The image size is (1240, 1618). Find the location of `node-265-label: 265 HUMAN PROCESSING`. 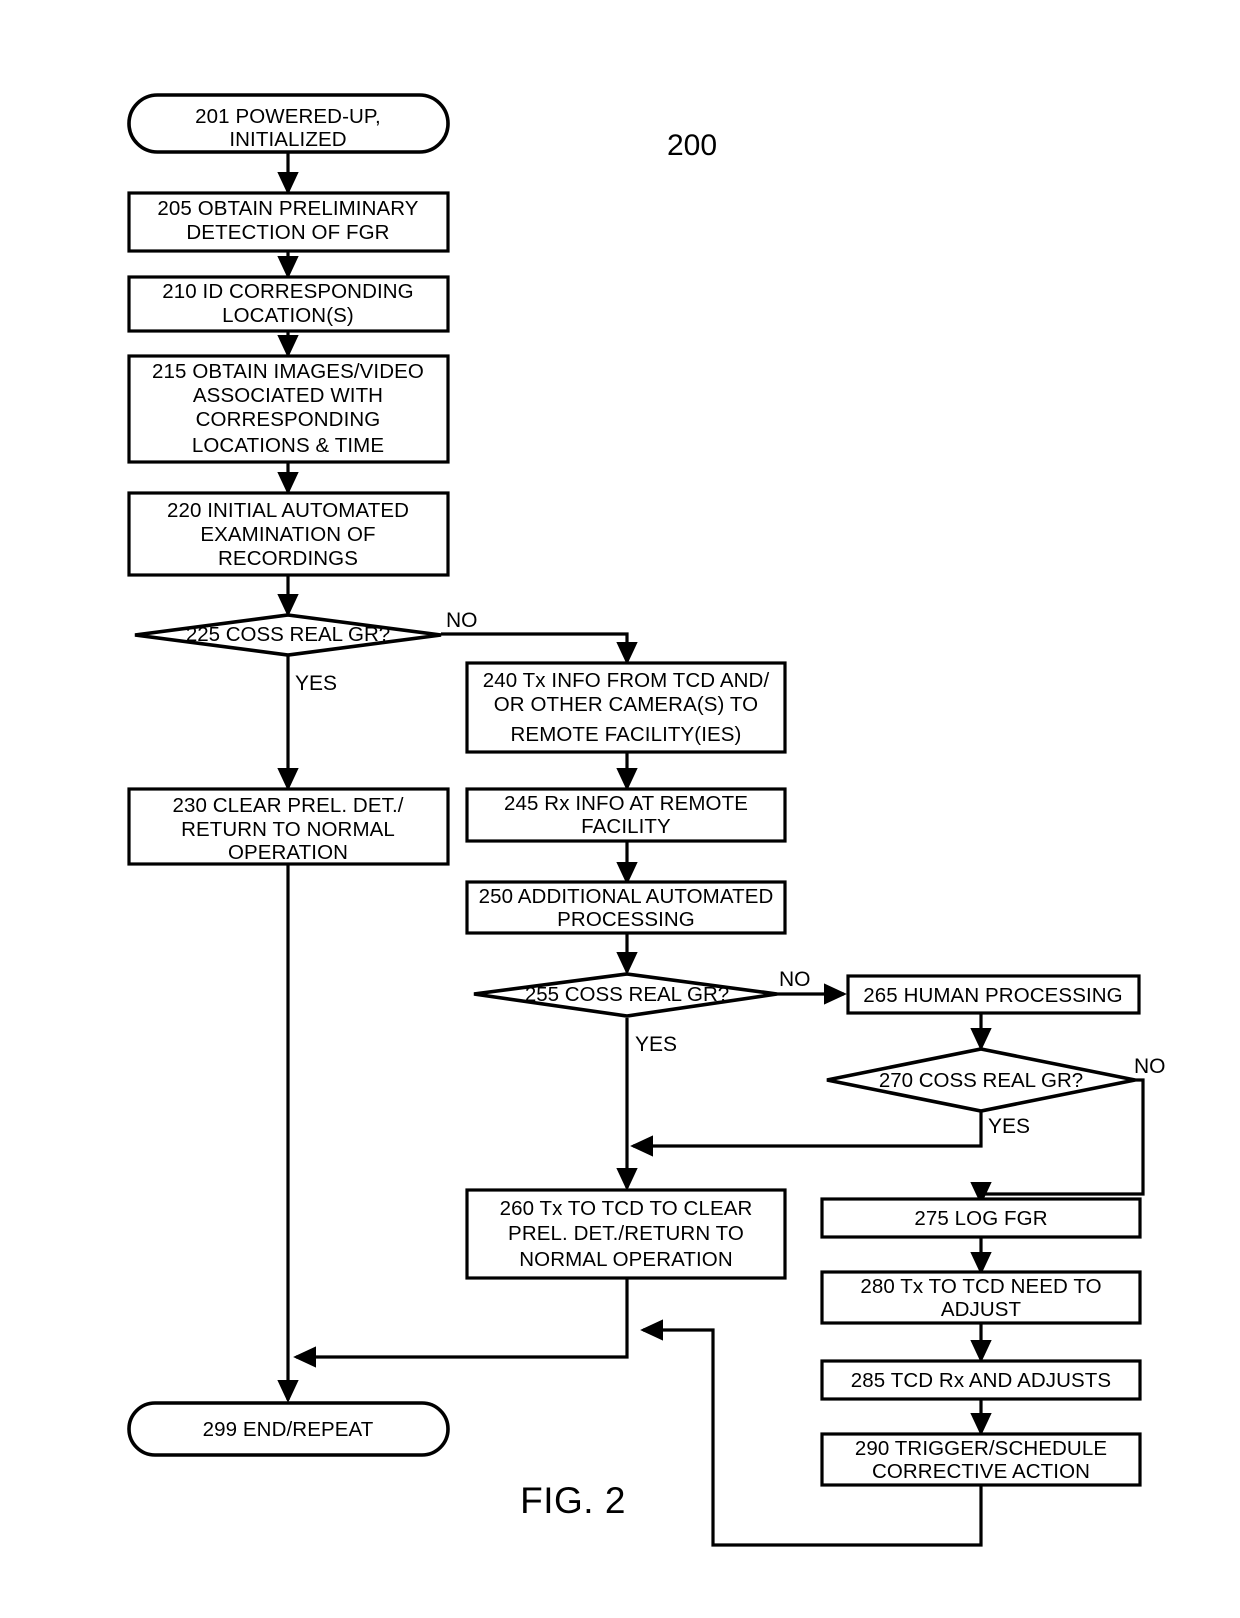

node-265-label: 265 HUMAN PROCESSING is located at coordinates (992, 995).